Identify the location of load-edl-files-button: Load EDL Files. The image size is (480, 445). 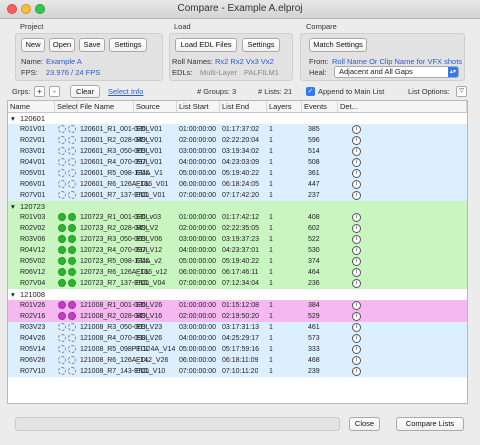
(206, 45).